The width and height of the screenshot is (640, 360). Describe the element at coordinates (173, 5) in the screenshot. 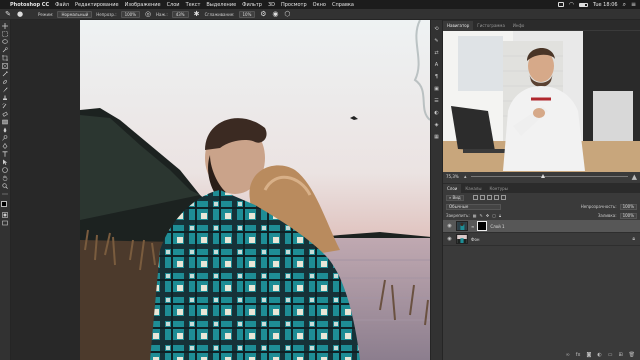

I see `menu-layers: Слои` at that location.